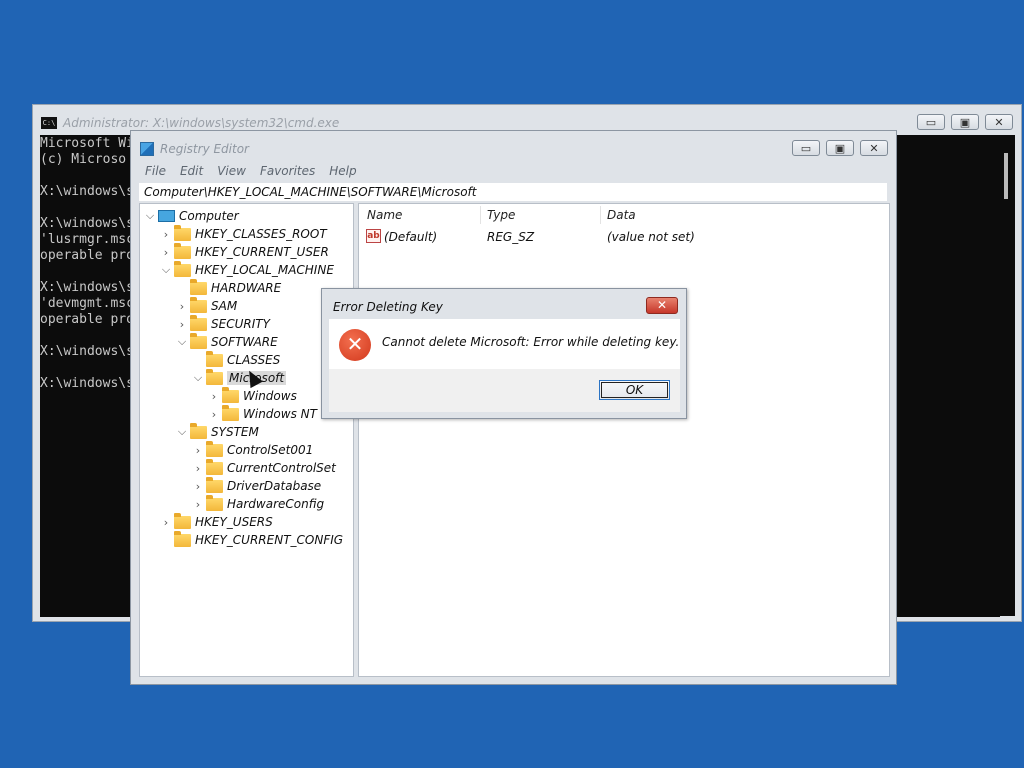 The image size is (1024, 768). What do you see at coordinates (840, 148) in the screenshot?
I see `regedit-maximize-button: ▣` at bounding box center [840, 148].